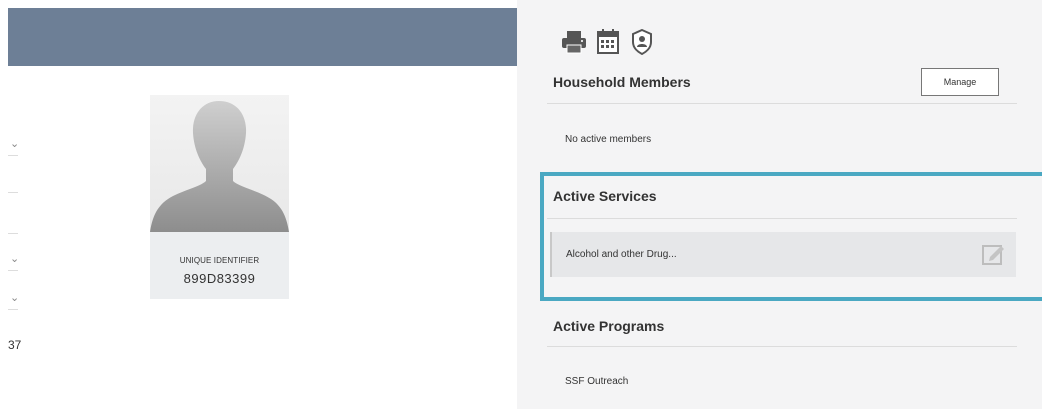 This screenshot has height=409, width=1042. I want to click on shield-user-icon, so click(642, 42).